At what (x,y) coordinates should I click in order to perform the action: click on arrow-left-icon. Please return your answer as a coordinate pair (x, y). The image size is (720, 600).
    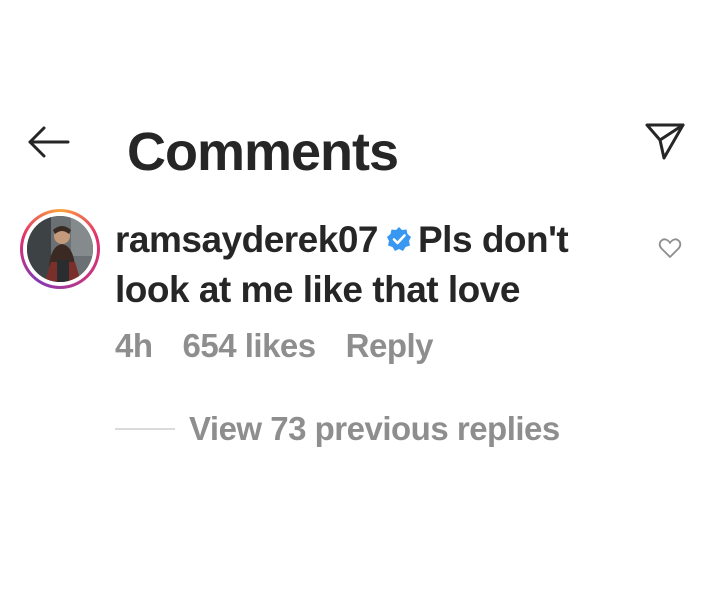
    Looking at the image, I should click on (49, 142).